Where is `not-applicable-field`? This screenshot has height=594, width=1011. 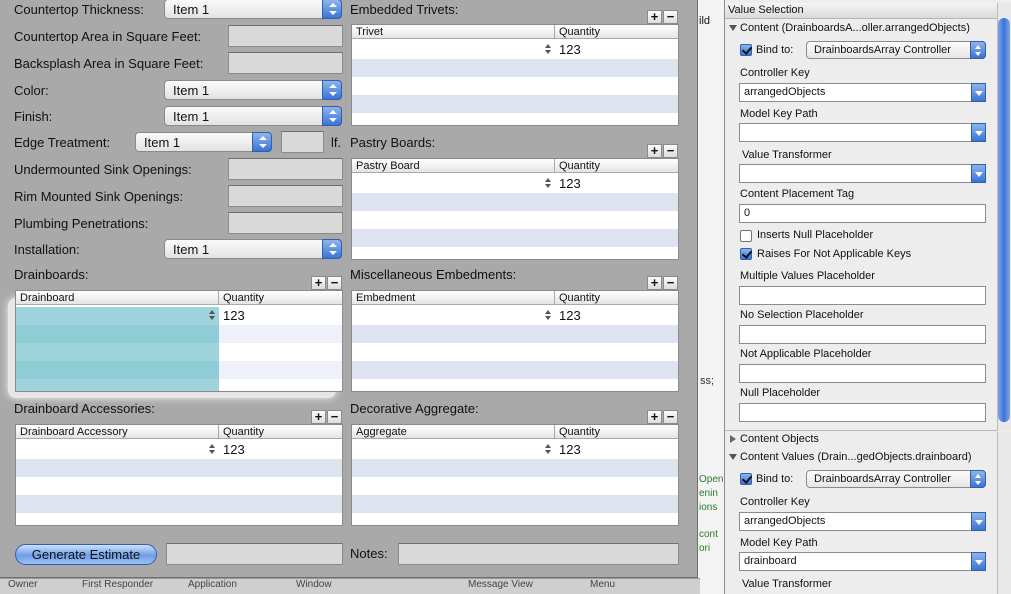
not-applicable-field is located at coordinates (862, 373).